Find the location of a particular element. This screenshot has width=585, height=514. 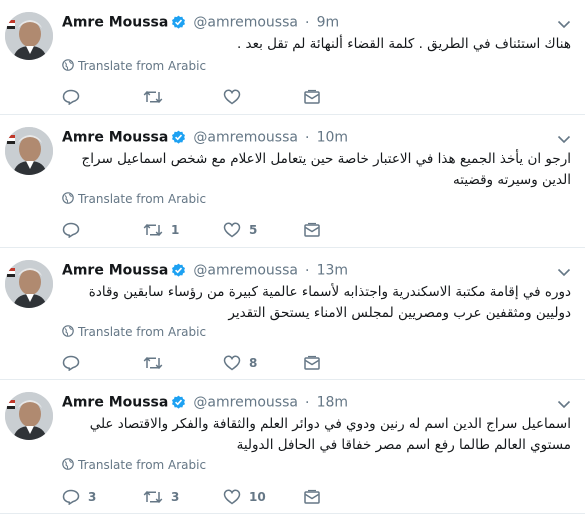

retweet-count: 1 is located at coordinates (175, 230).